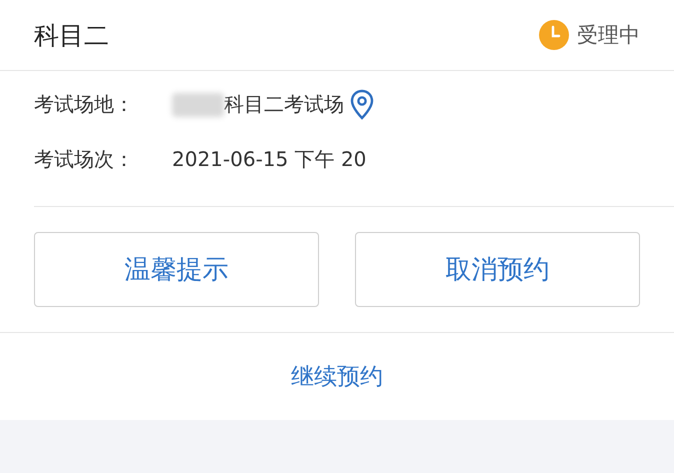  Describe the element at coordinates (497, 269) in the screenshot. I see `action-button: 取消预约` at that location.